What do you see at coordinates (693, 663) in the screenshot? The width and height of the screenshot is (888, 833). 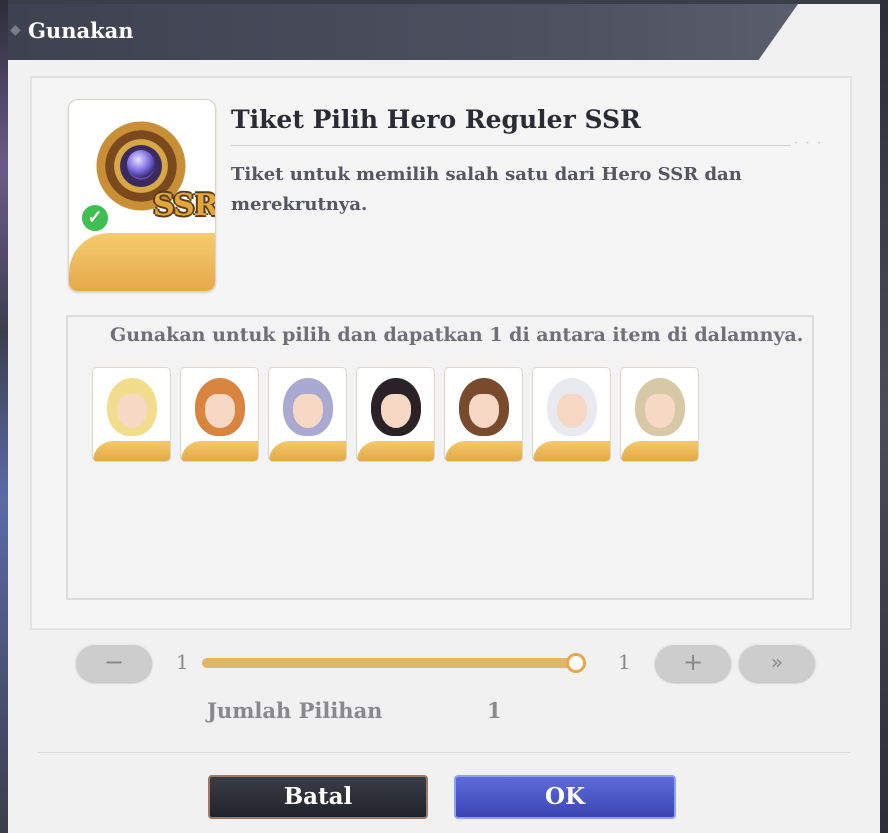 I see `increase-button: +` at bounding box center [693, 663].